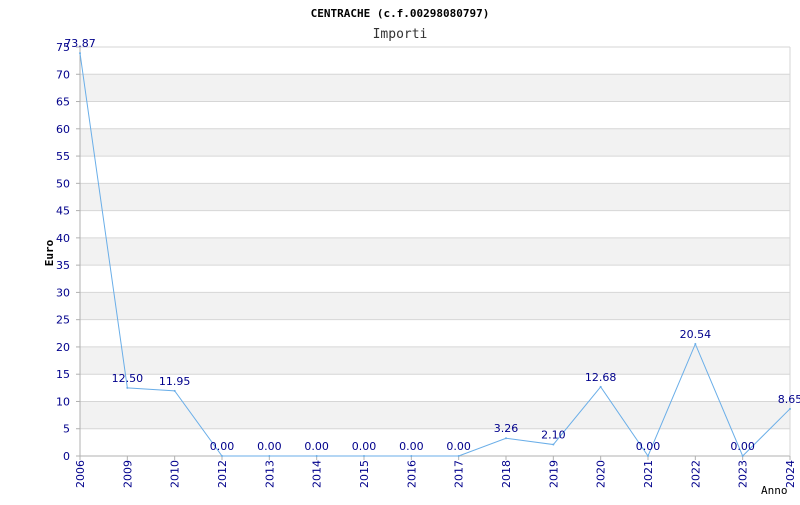  Describe the element at coordinates (63, 374) in the screenshot. I see `y-tick-label: 15` at that location.